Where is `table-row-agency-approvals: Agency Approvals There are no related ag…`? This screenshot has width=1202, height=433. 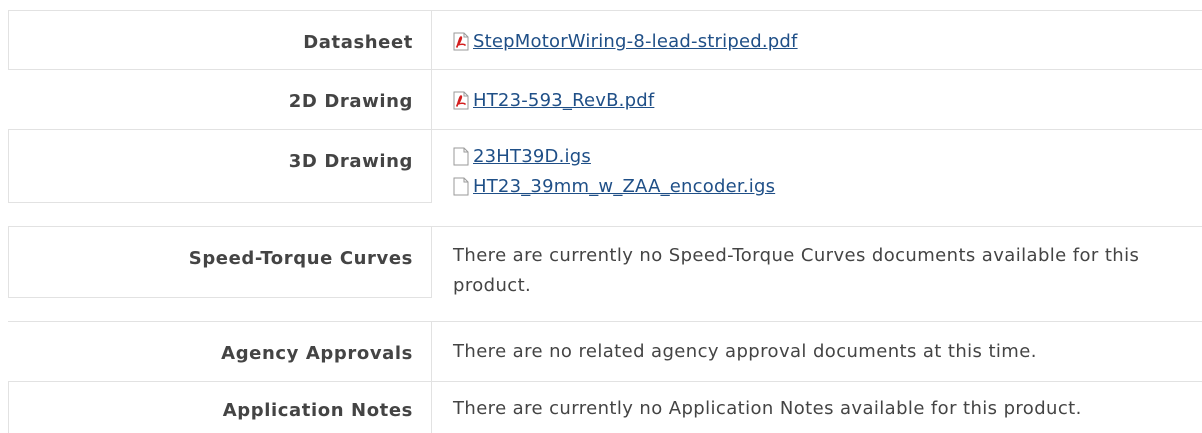 table-row-agency-approvals: Agency Approvals There are no related ag… is located at coordinates (605, 351).